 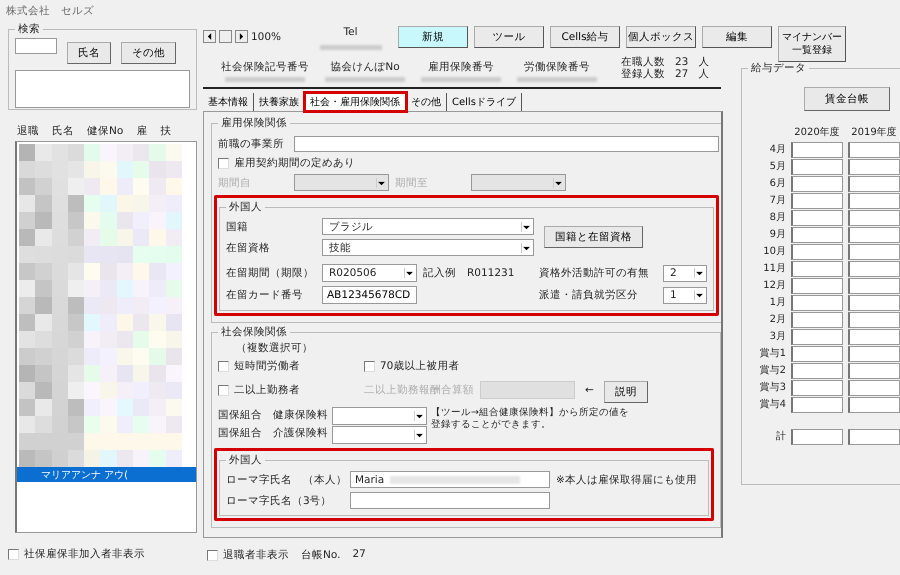 What do you see at coordinates (661, 37) in the screenshot?
I see `toolbar-button: 個人ボックス` at bounding box center [661, 37].